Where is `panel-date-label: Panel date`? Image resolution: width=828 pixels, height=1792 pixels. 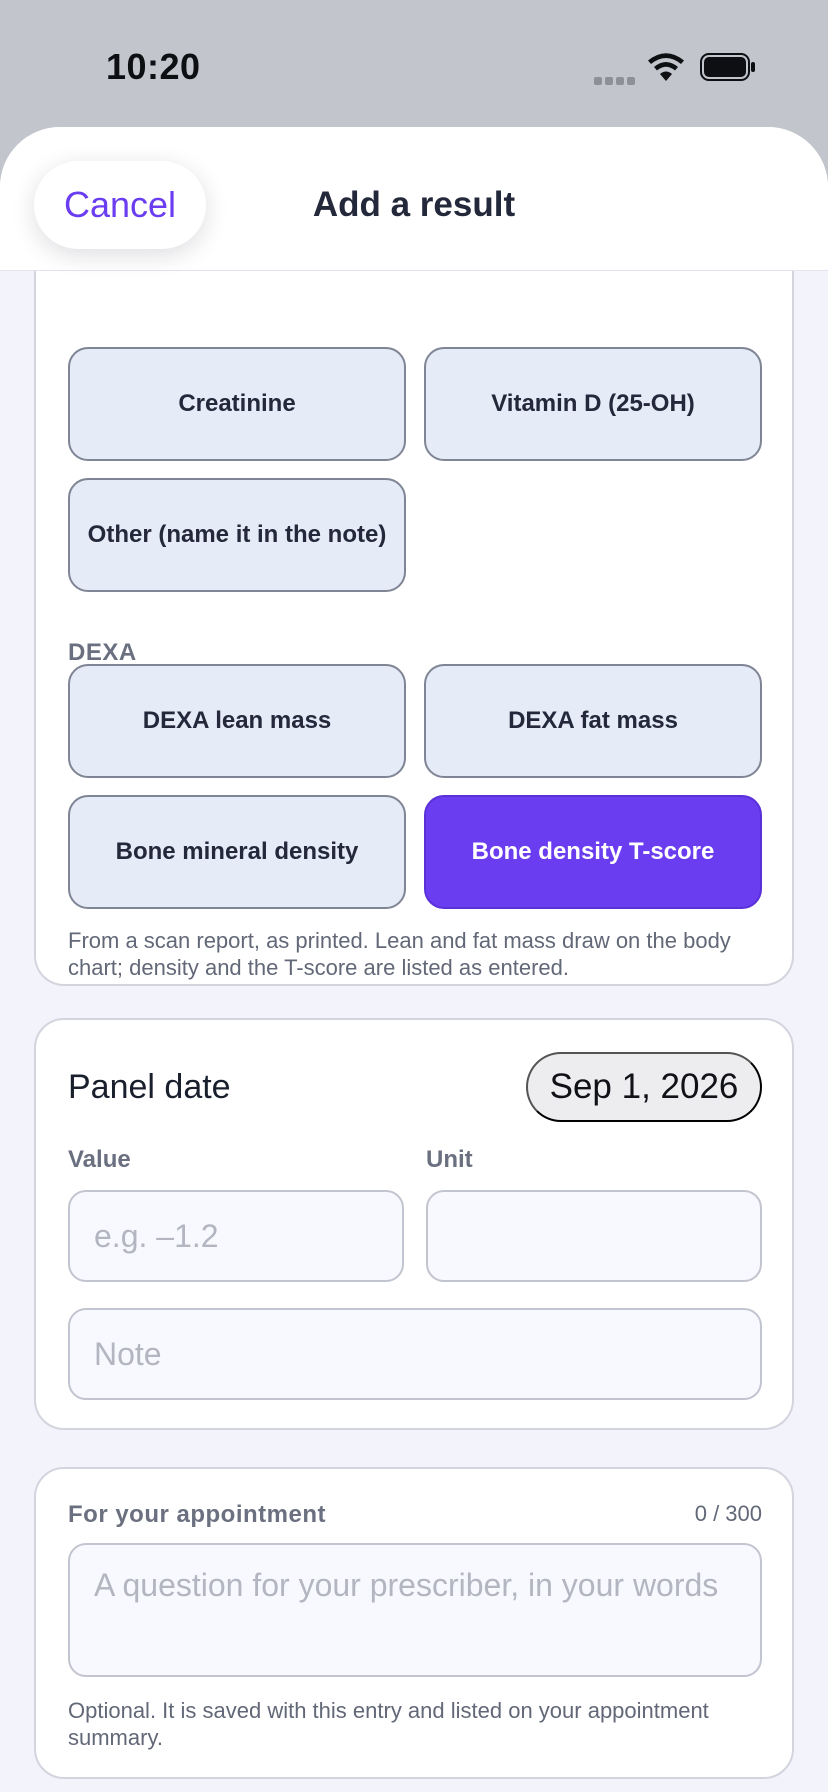 panel-date-label: Panel date is located at coordinates (149, 1087).